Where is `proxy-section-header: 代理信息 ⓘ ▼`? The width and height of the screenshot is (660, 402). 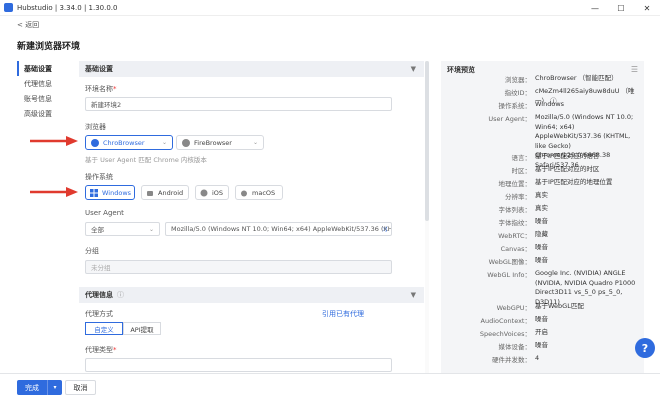
proxy-section-header: 代理信息 ⓘ ▼ is located at coordinates (251, 295).